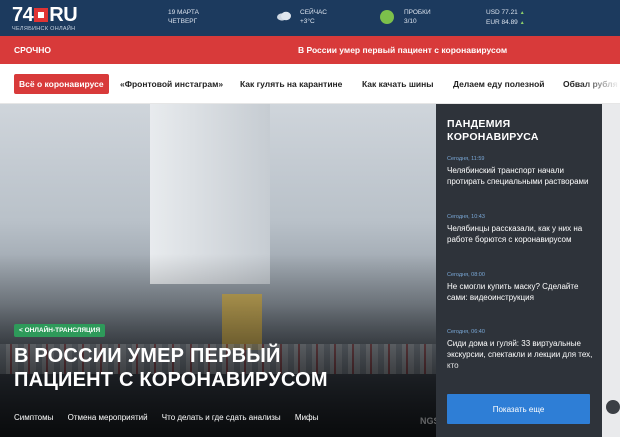 The width and height of the screenshot is (620, 437). Describe the element at coordinates (313, 17) in the screenshot. I see `weather-widget: СЕЙЧАС +3°C` at that location.